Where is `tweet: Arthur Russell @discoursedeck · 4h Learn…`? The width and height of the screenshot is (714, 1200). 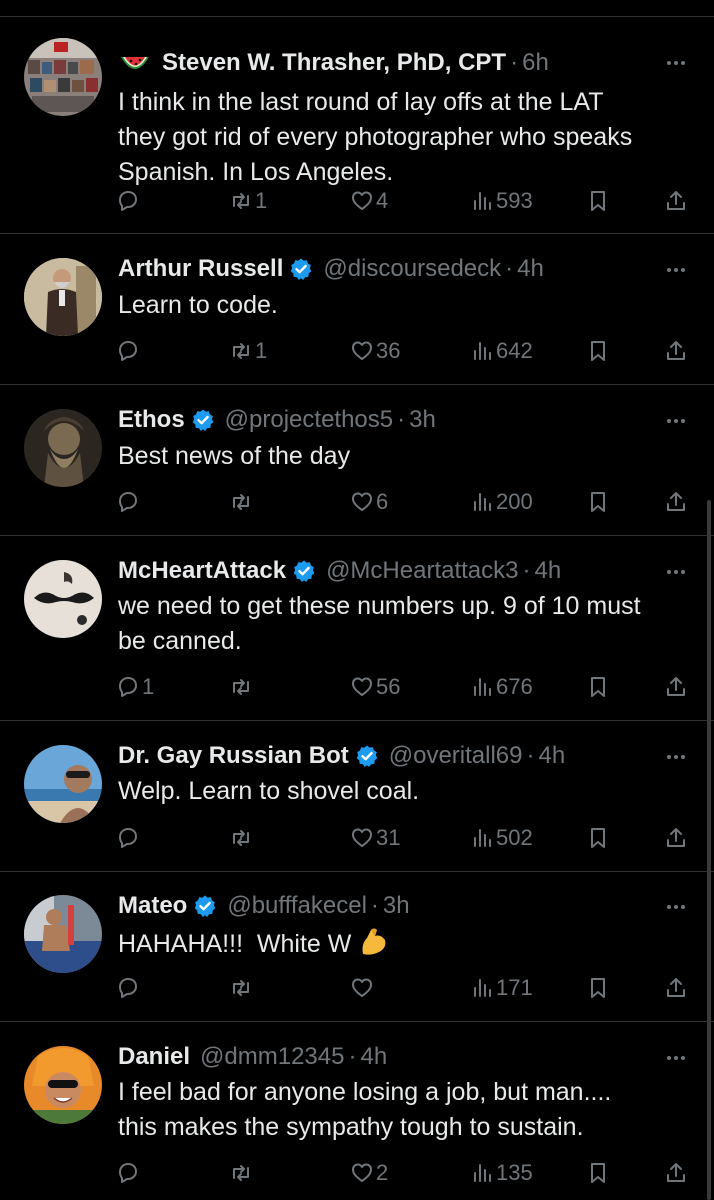
tweet: Arthur Russell @discoursedeck · 4h Learn… is located at coordinates (357, 309).